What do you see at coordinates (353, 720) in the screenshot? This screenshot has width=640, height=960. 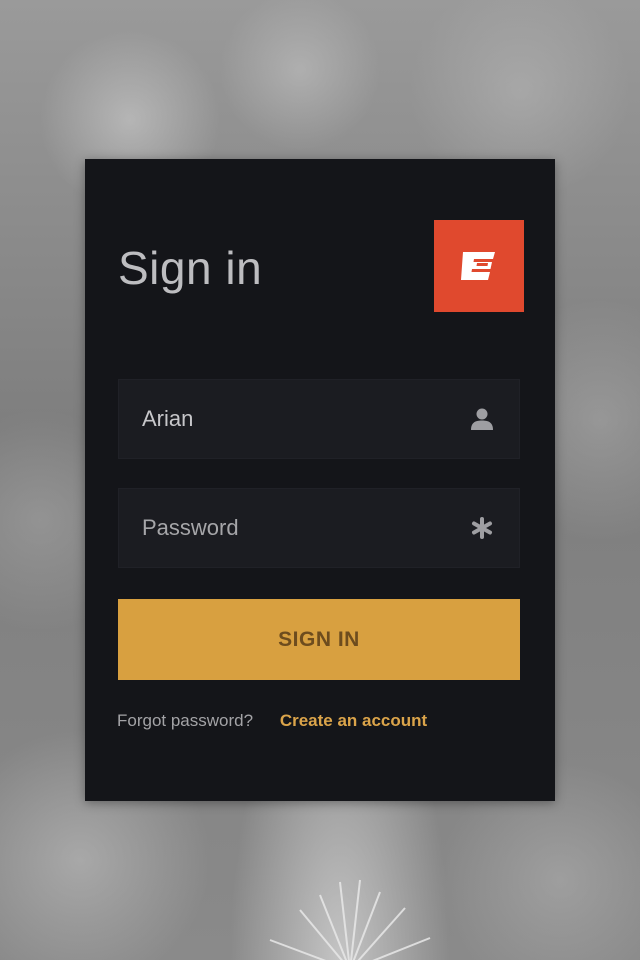 I see `create-account-link: Create an account` at bounding box center [353, 720].